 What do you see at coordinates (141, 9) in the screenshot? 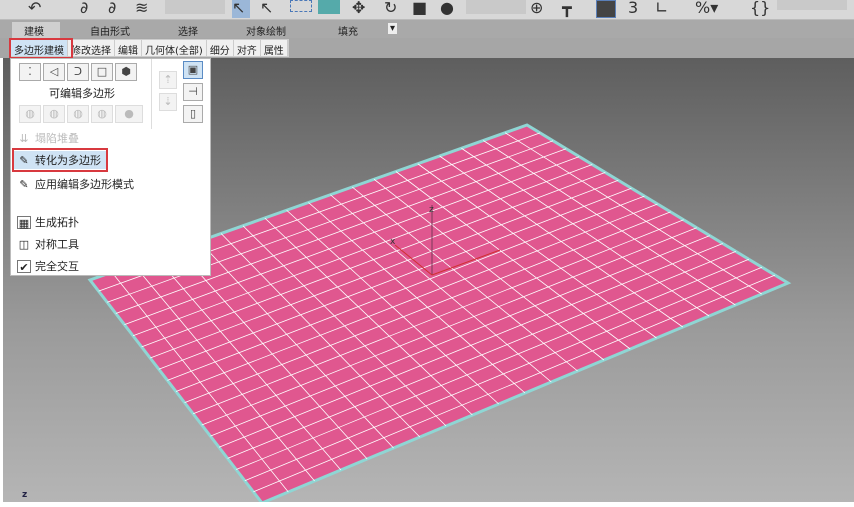
I see `bind-spacewarp-icon: ≋` at bounding box center [141, 9].